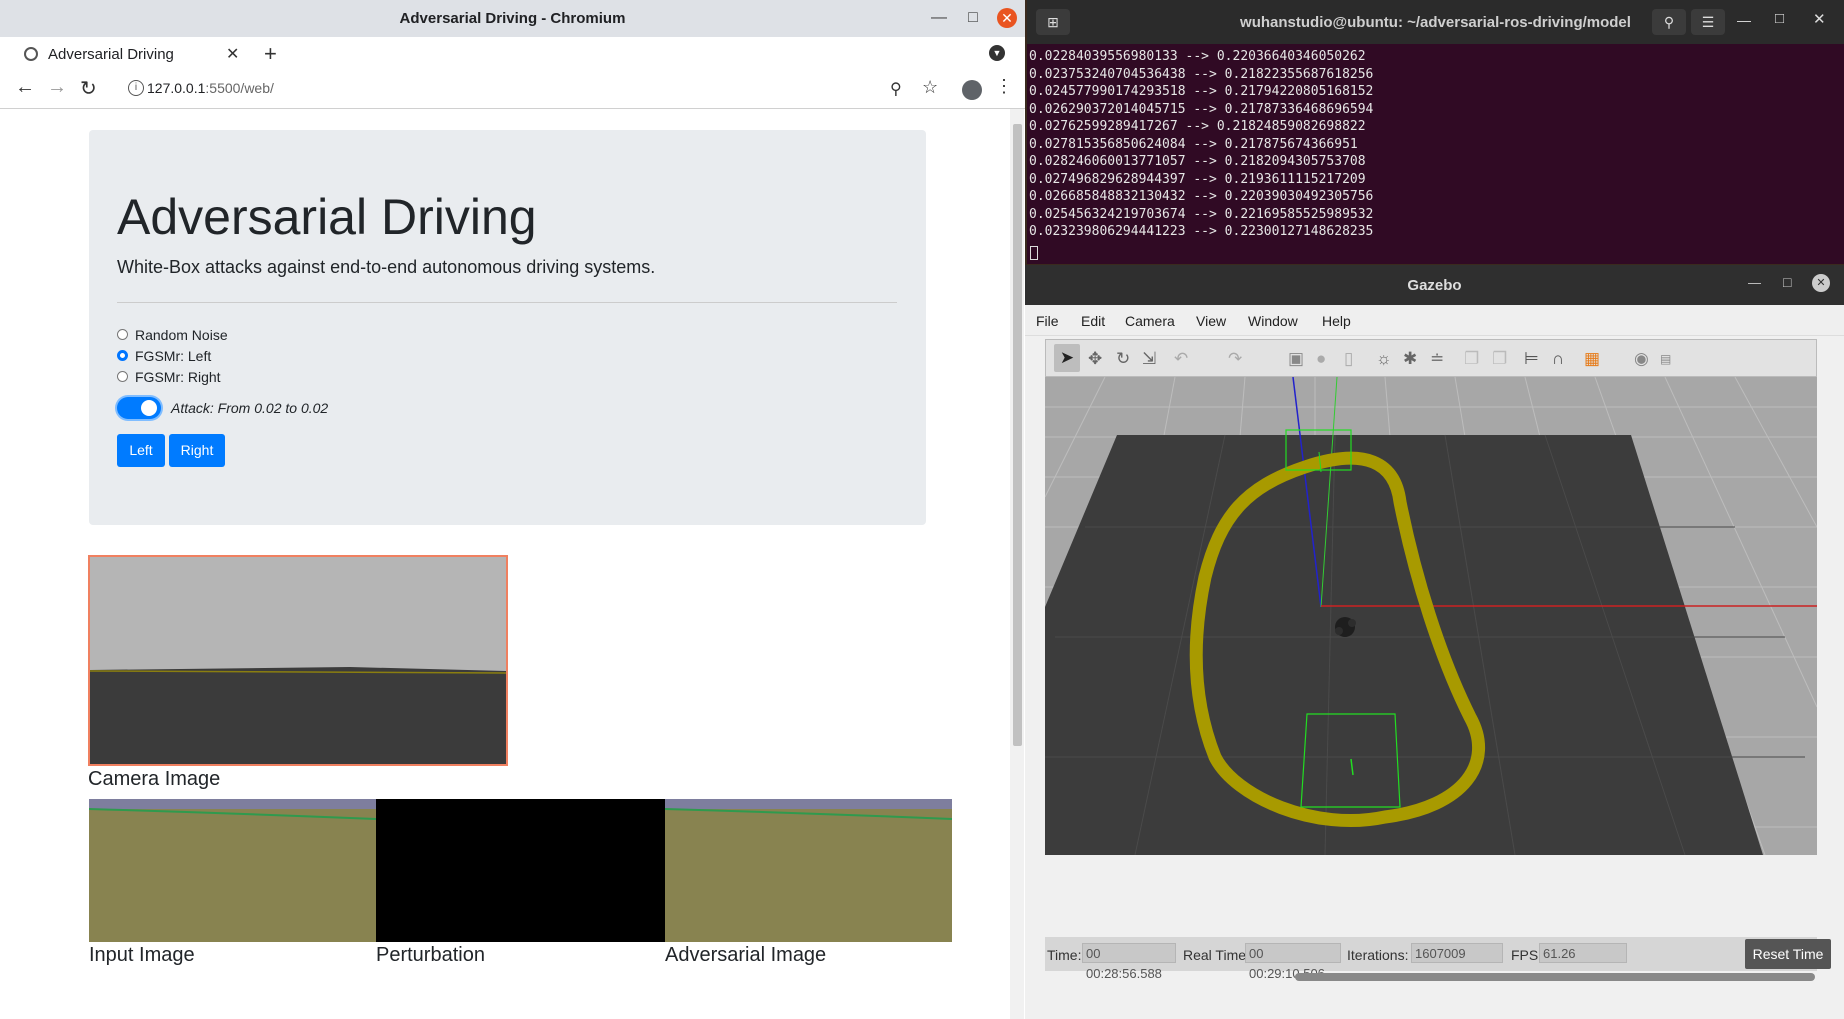  What do you see at coordinates (139, 408) in the screenshot?
I see `attack-toggle` at bounding box center [139, 408].